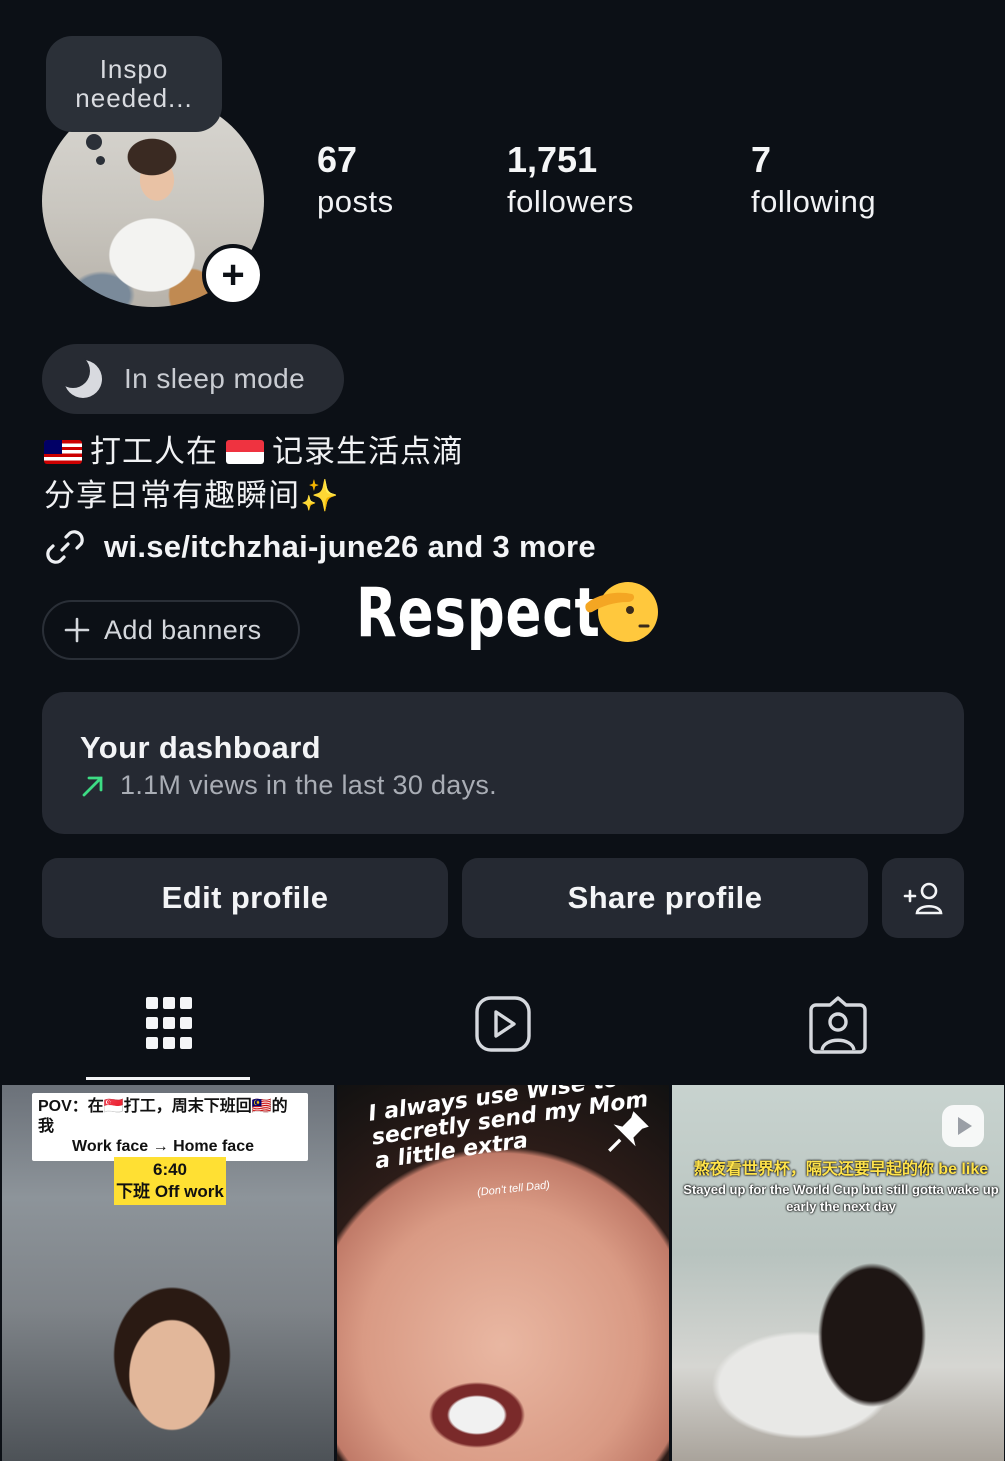 This screenshot has width=1005, height=1461. What do you see at coordinates (838, 1025) in the screenshot?
I see `tagged-icon` at bounding box center [838, 1025].